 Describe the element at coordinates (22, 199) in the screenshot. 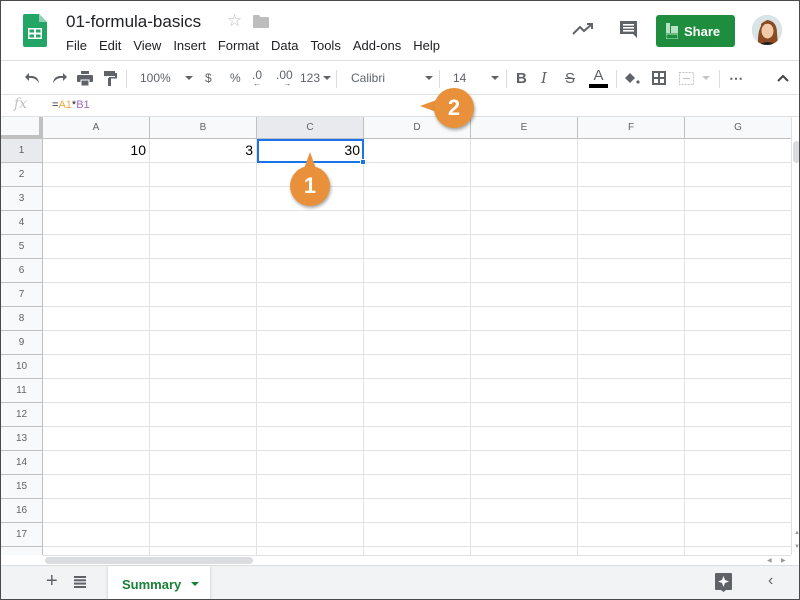

I see `row-header-3: 3` at that location.